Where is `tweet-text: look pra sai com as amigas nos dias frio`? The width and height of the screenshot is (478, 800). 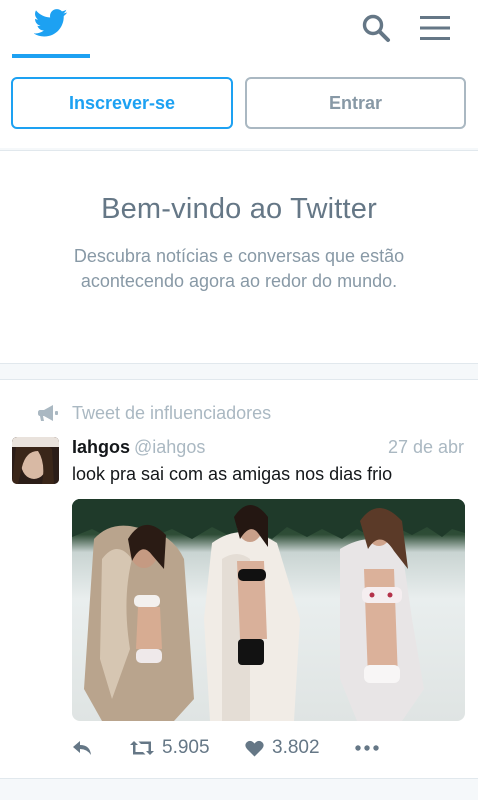
tweet-text: look pra sai com as amigas nos dias frio is located at coordinates (232, 474).